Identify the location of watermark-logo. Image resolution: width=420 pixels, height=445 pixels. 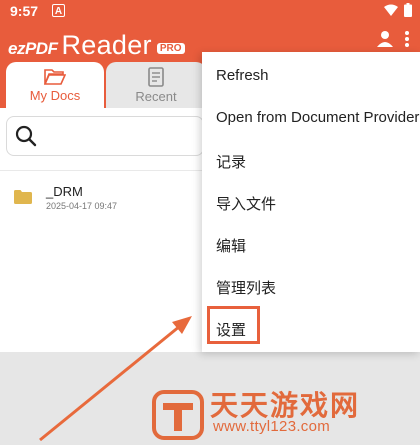
(178, 415).